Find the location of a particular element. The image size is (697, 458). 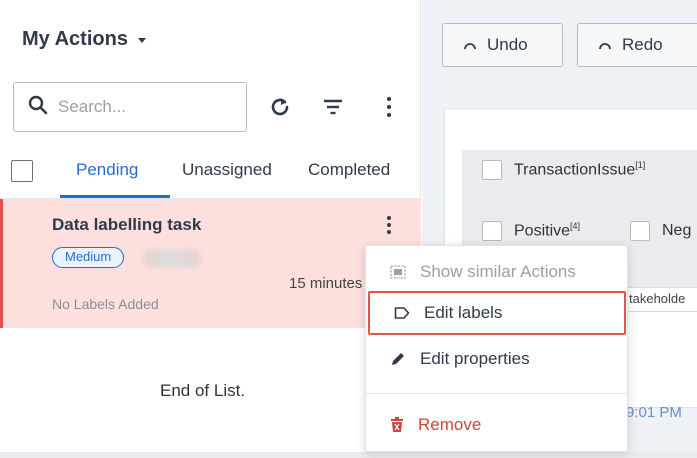

trash-icon is located at coordinates (397, 424).